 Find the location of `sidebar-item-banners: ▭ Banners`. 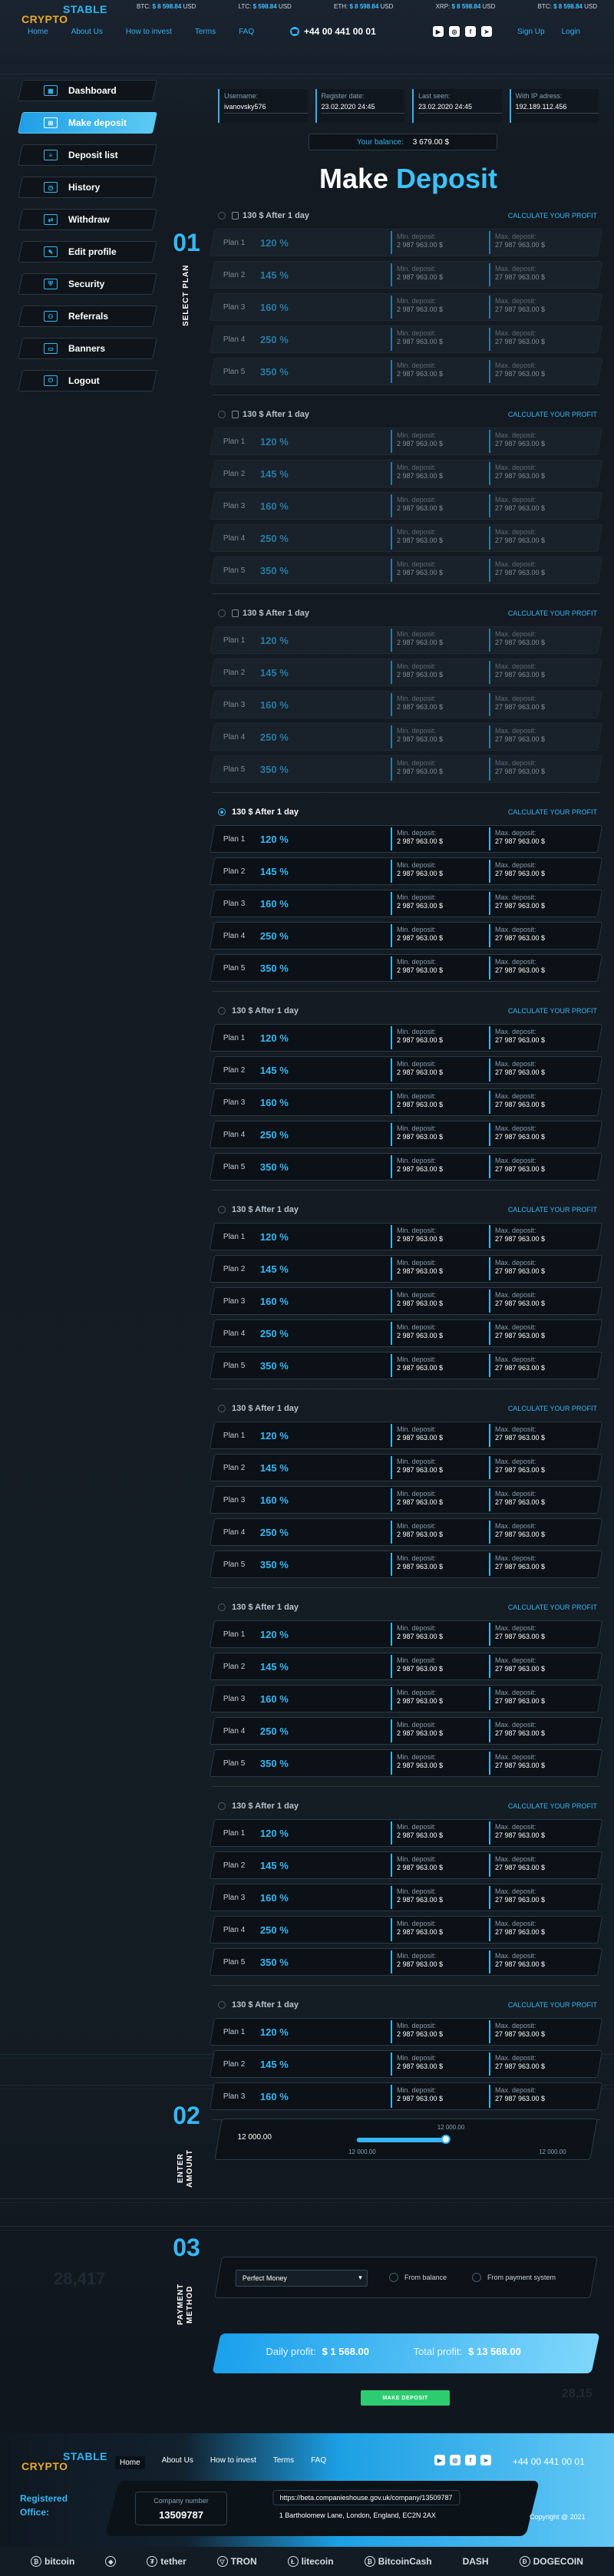

sidebar-item-banners: ▭ Banners is located at coordinates (87, 348).